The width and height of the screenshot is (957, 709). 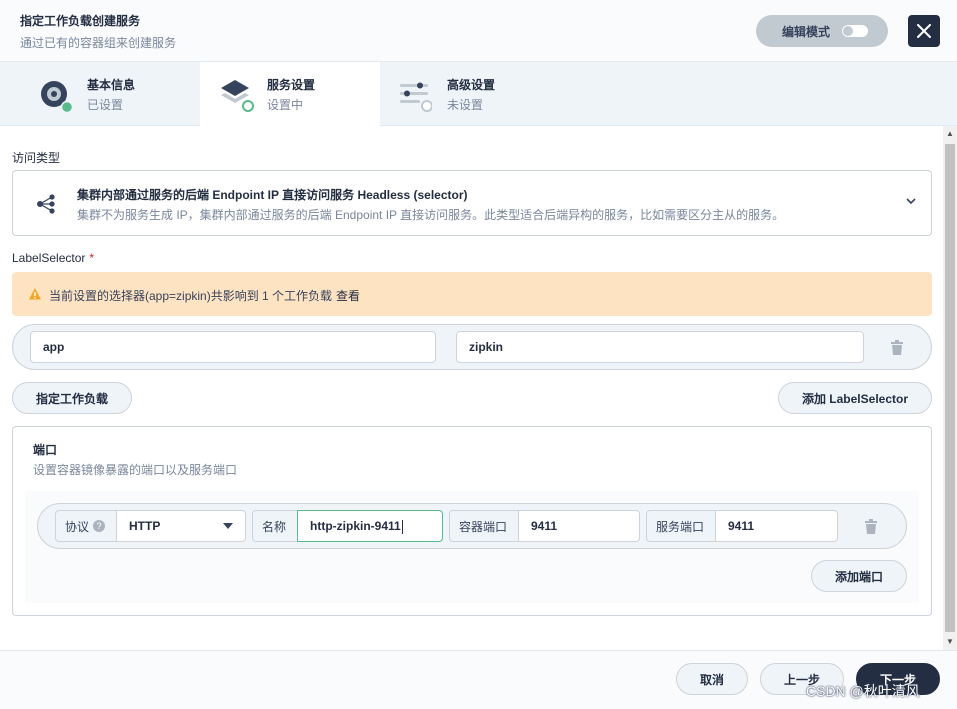 I want to click on service-settings-icon, so click(x=237, y=96).